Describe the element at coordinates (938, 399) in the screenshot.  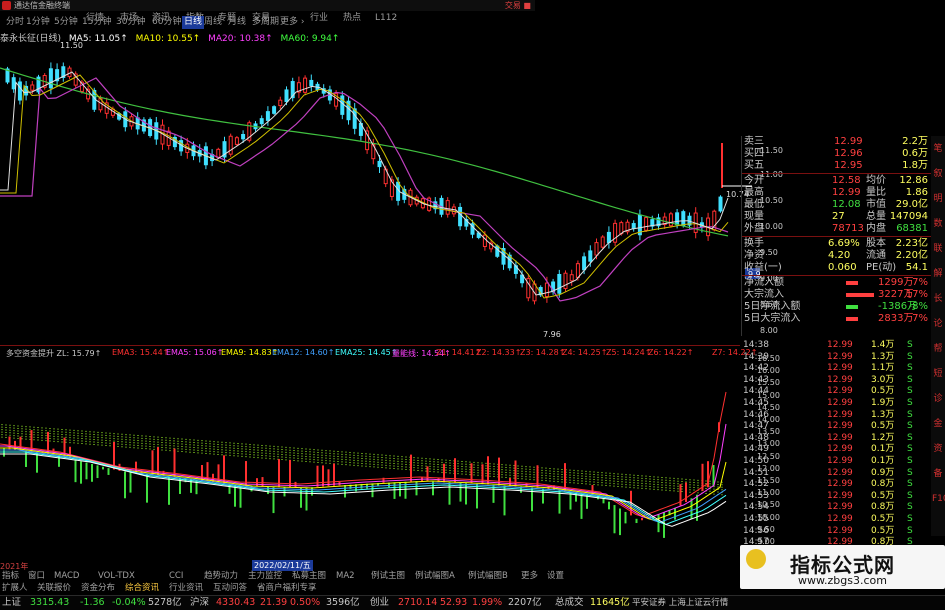
I see `side-tab: 诊` at that location.